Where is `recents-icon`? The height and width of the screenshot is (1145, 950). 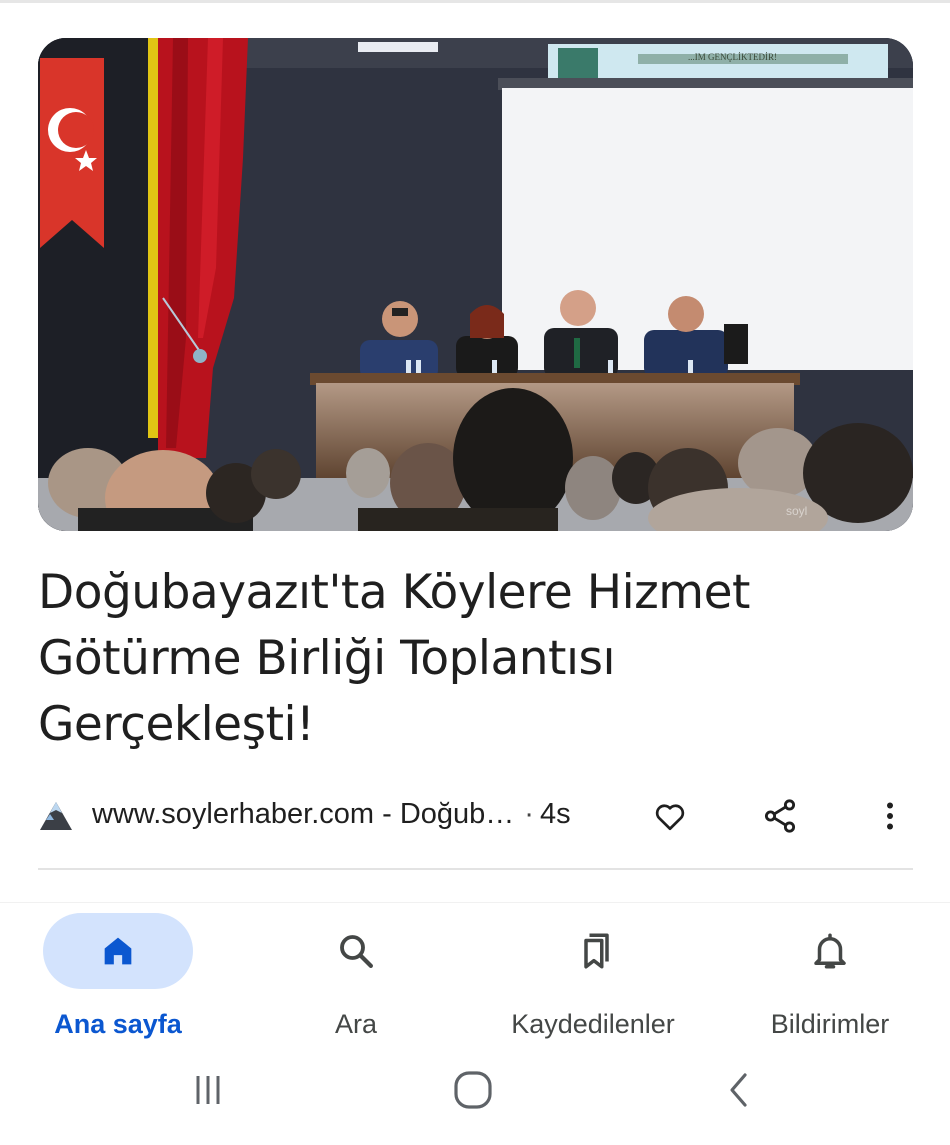 recents-icon is located at coordinates (208, 1090).